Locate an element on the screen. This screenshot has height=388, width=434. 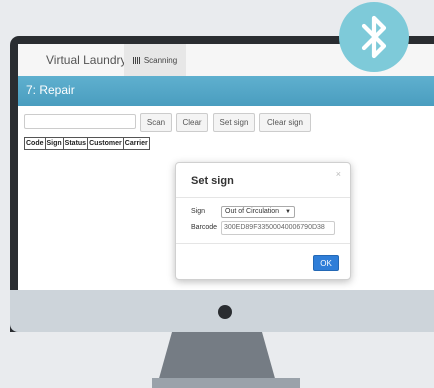
power-button-icon is located at coordinates (225, 312).